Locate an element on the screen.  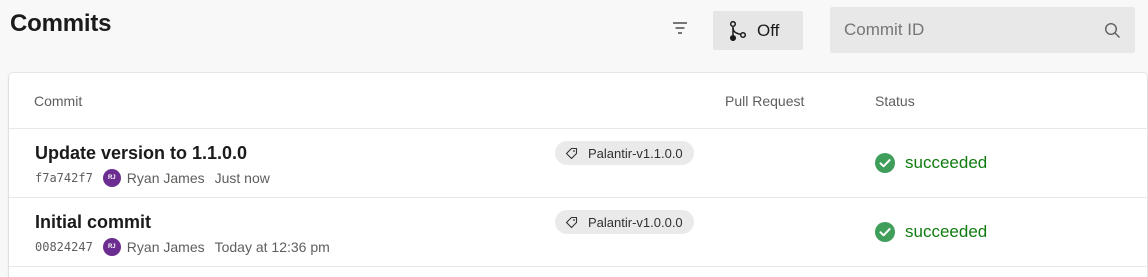
commit-time: Today at 12:36 pm is located at coordinates (272, 247).